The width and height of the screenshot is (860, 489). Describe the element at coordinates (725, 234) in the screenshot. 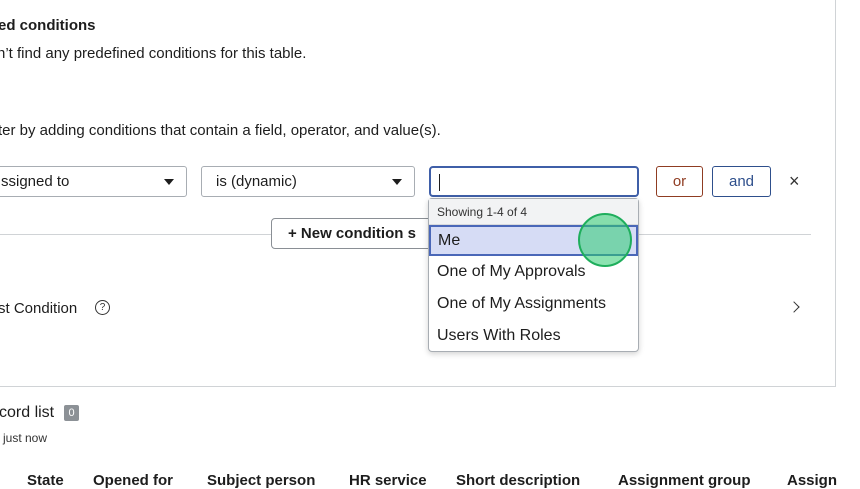

I see `divider-right` at that location.